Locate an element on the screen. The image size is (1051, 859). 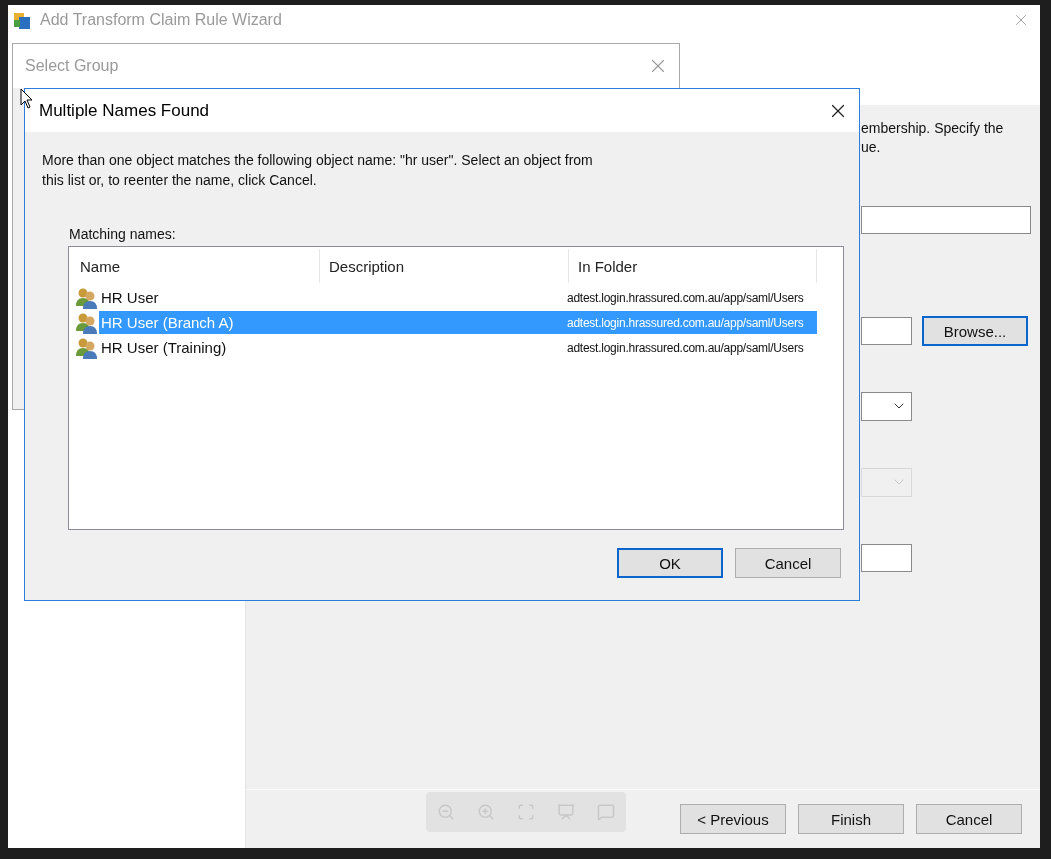
name-cell-text: HR User (Training) is located at coordinates (164, 347).